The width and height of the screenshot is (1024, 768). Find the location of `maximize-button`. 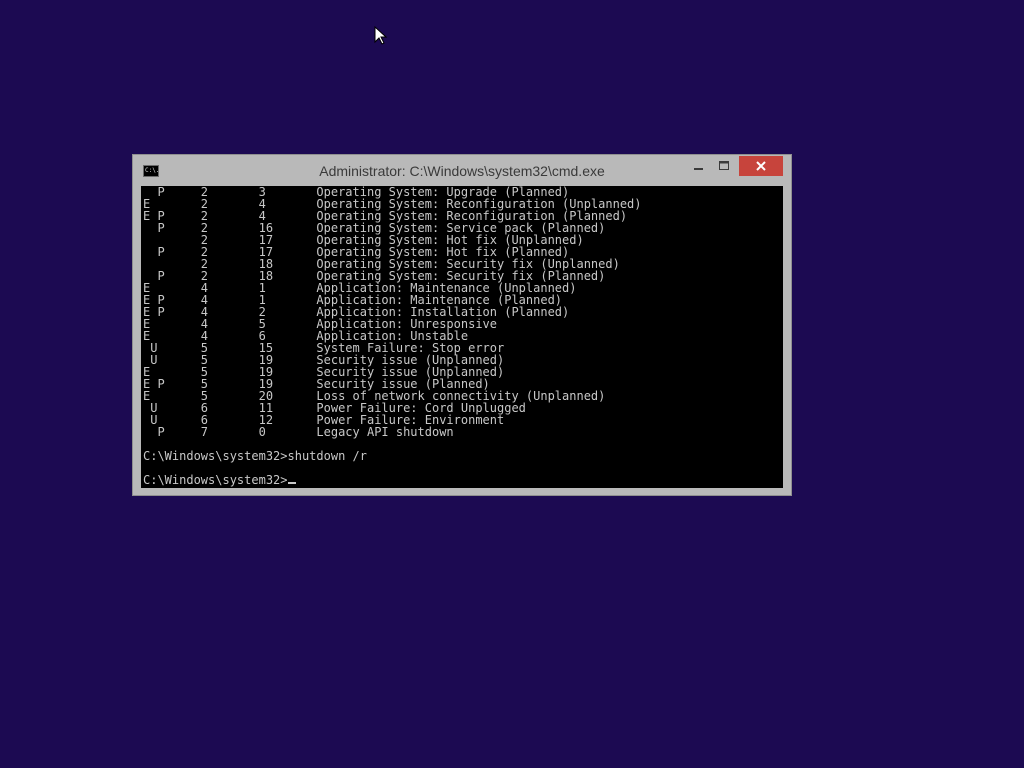

maximize-button is located at coordinates (724, 166).